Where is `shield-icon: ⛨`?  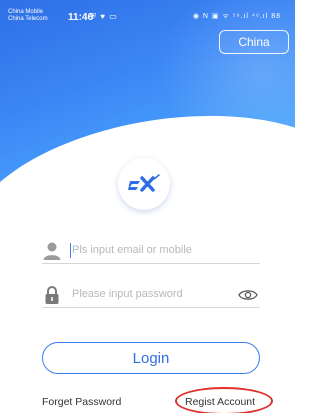
shield-icon: ⛨ is located at coordinates (93, 16).